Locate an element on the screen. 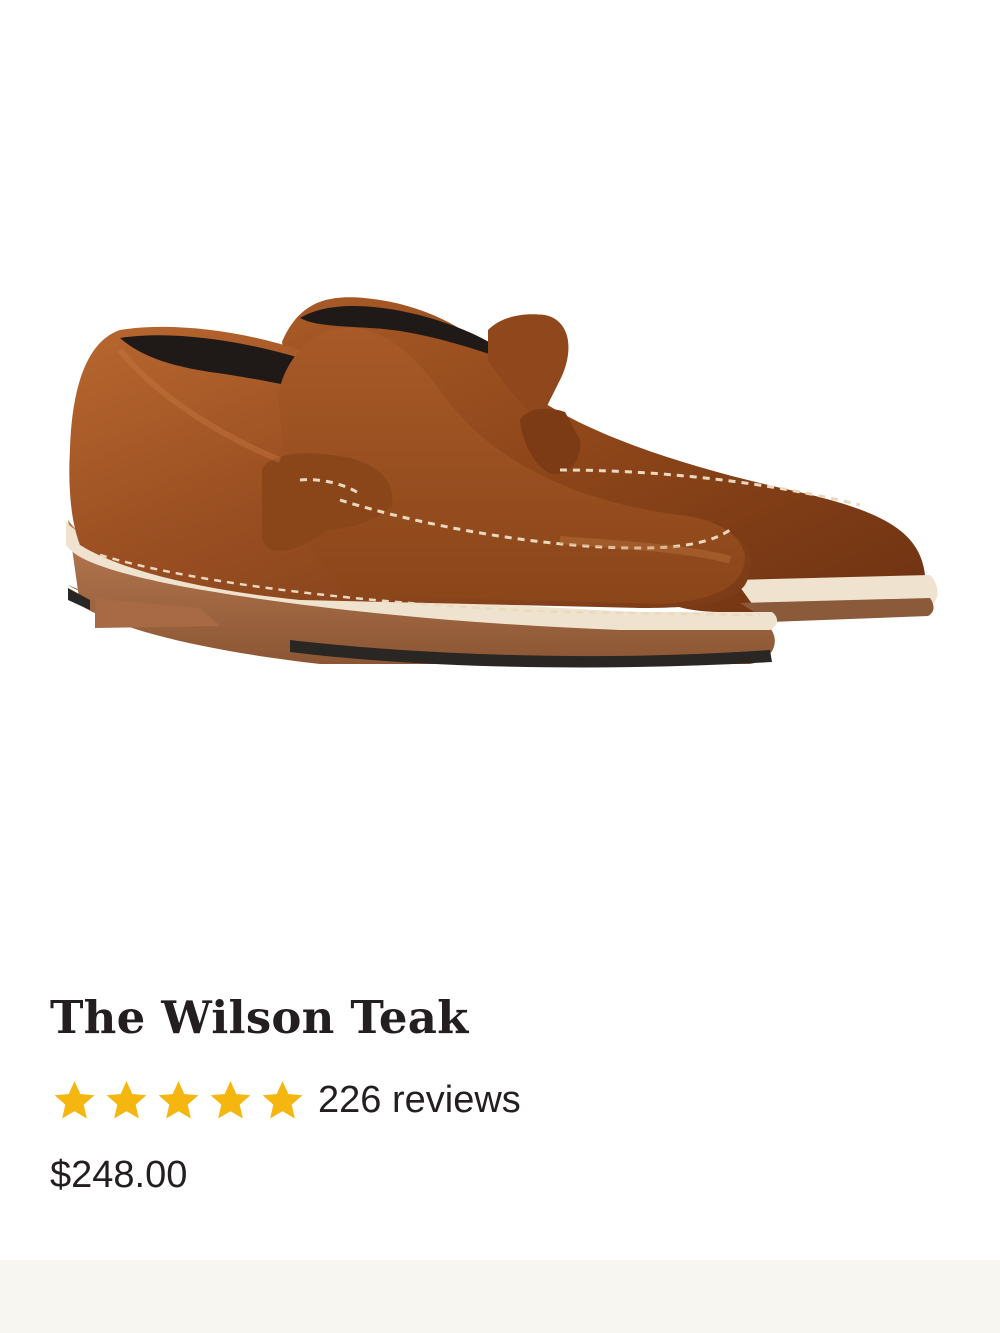 Image resolution: width=1000 pixels, height=1333 pixels. product-price: $248.00 is located at coordinates (119, 1175).